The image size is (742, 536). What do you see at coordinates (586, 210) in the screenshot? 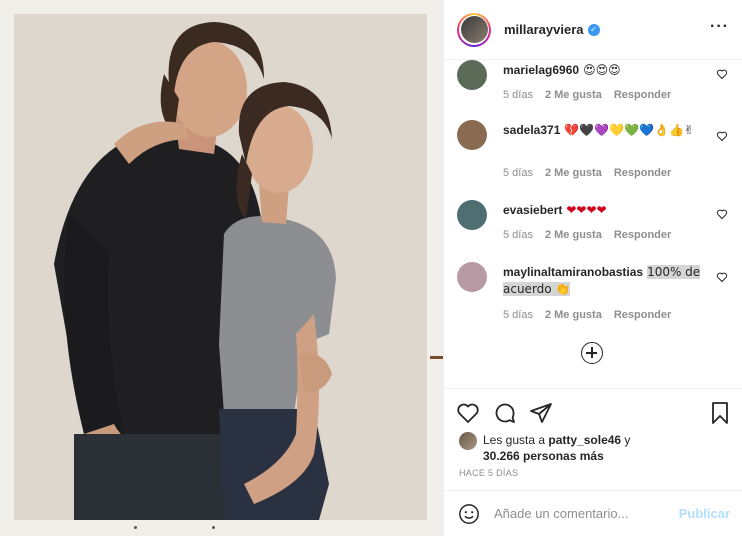
I see `comment-body: ❤❤❤❤` at bounding box center [586, 210].